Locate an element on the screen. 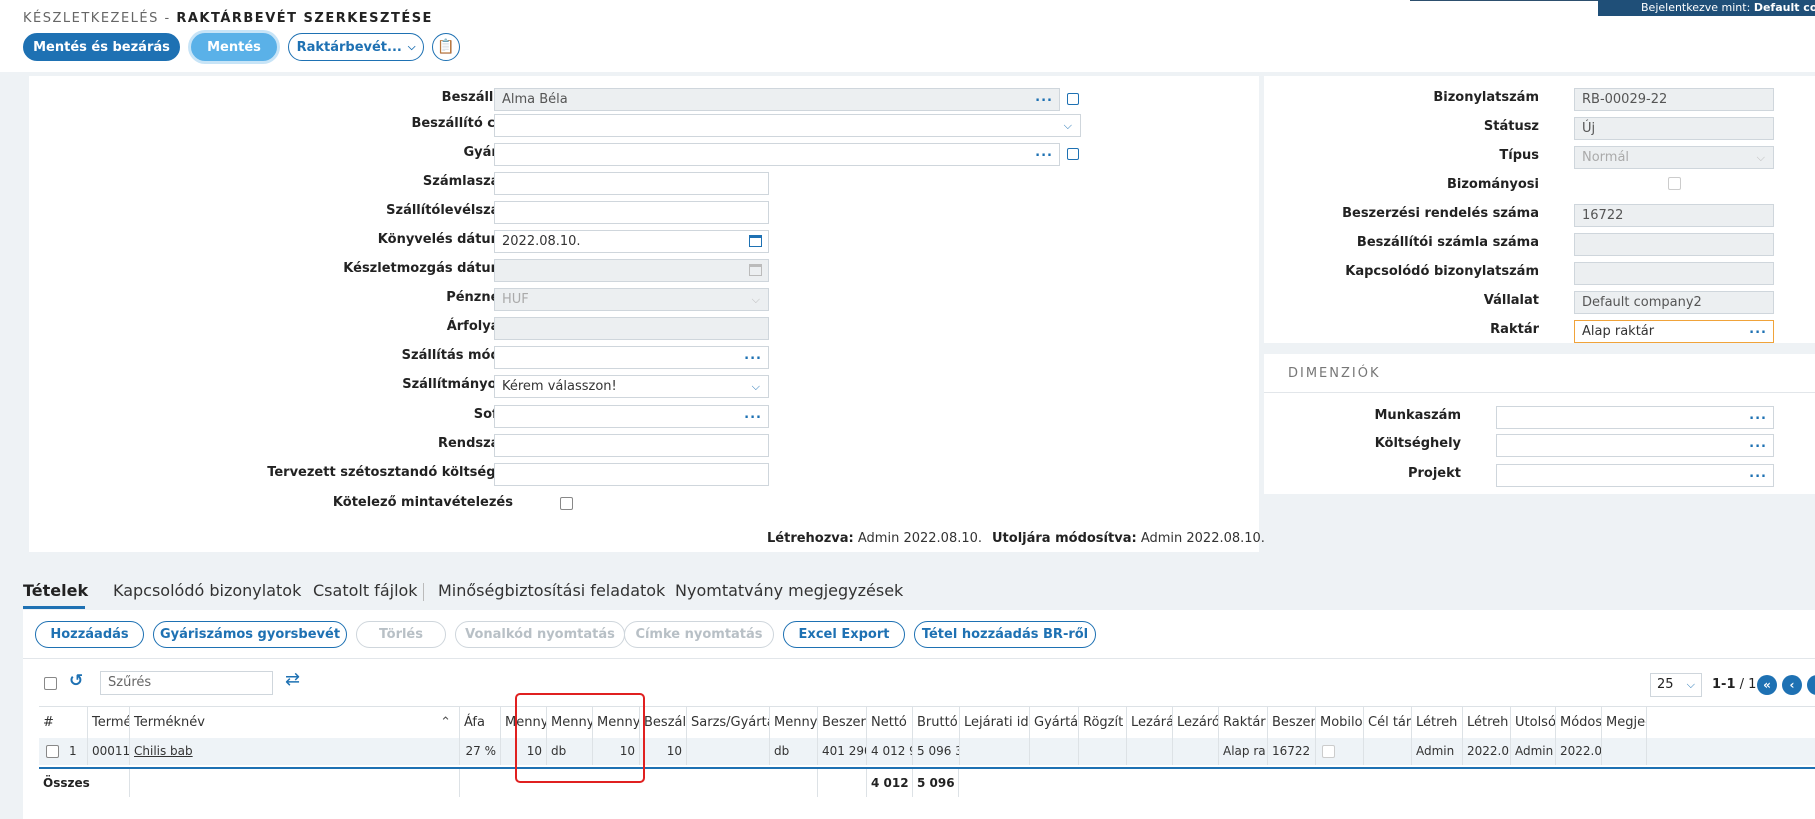 Image resolution: width=1815 pixels, height=819 pixels. column-header: Gyártá is located at coordinates (1053, 723).